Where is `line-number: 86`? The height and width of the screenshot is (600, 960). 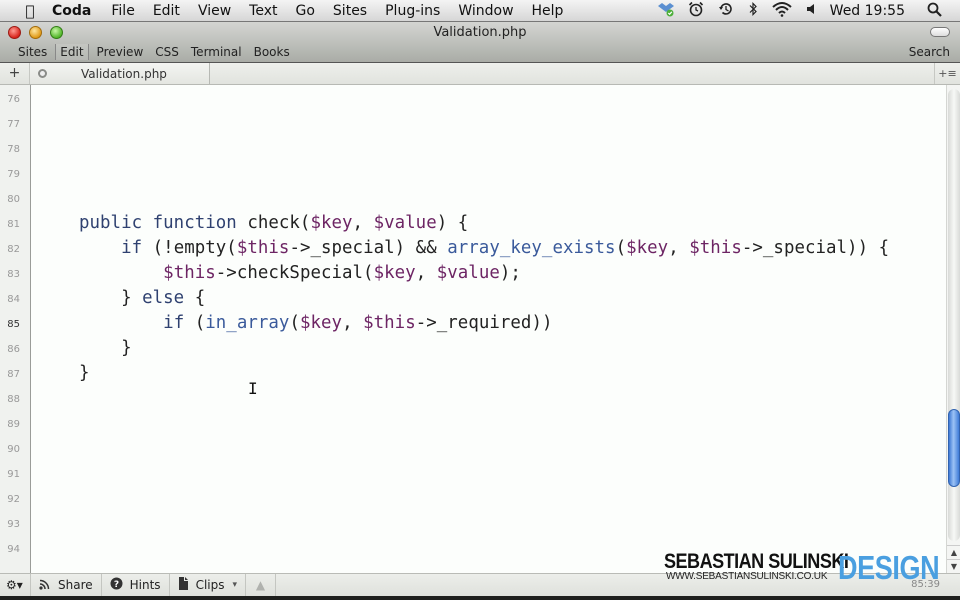
line-number: 86 is located at coordinates (13, 349).